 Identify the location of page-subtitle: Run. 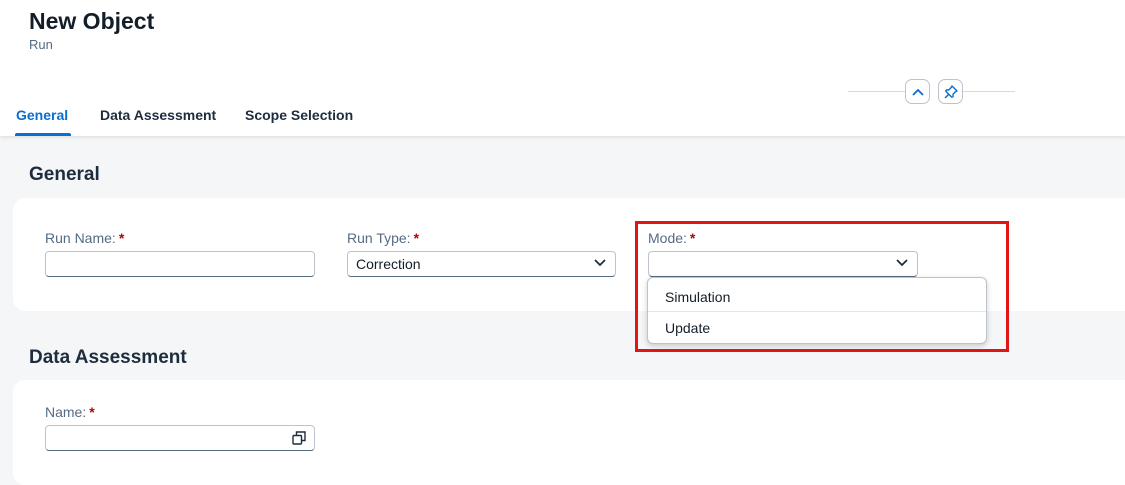
(41, 44).